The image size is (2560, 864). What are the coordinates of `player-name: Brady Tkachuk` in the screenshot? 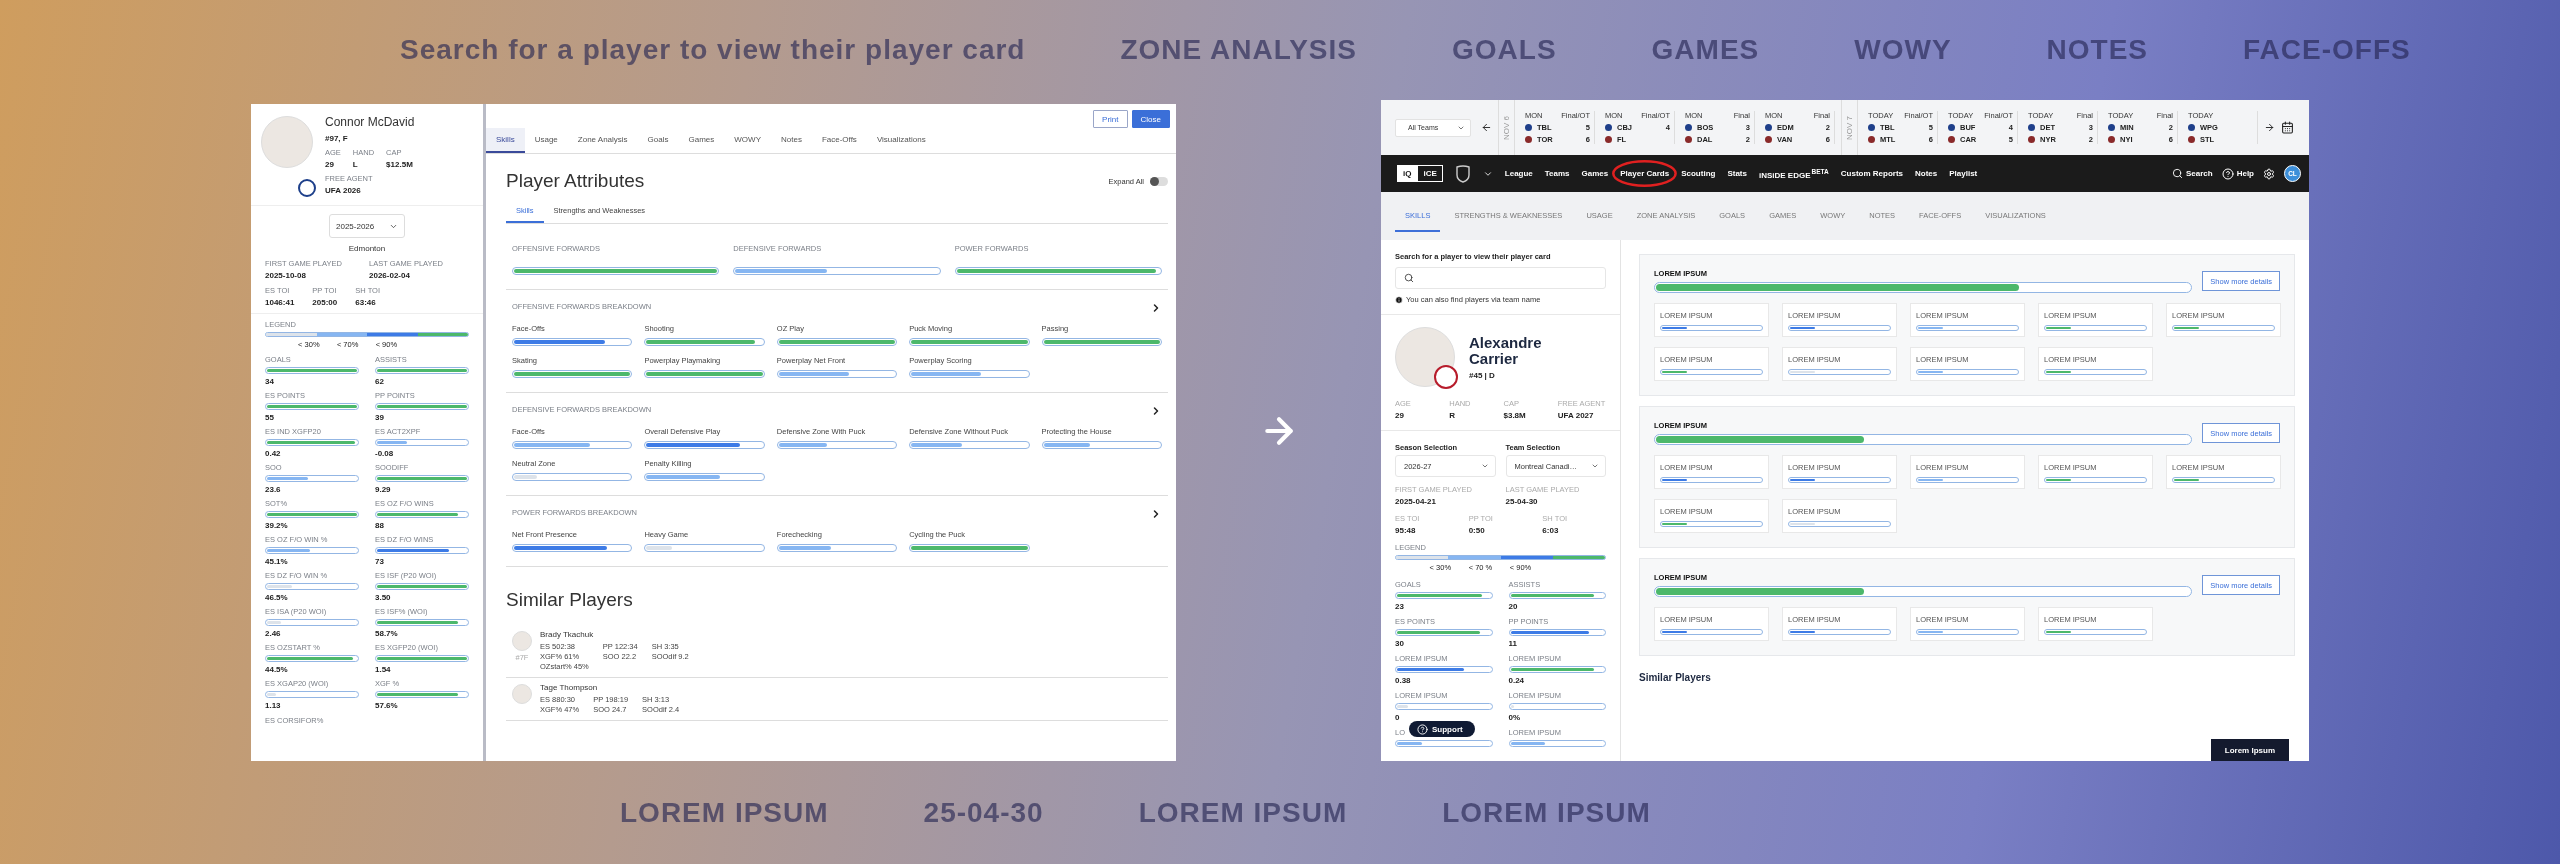 It's located at (614, 635).